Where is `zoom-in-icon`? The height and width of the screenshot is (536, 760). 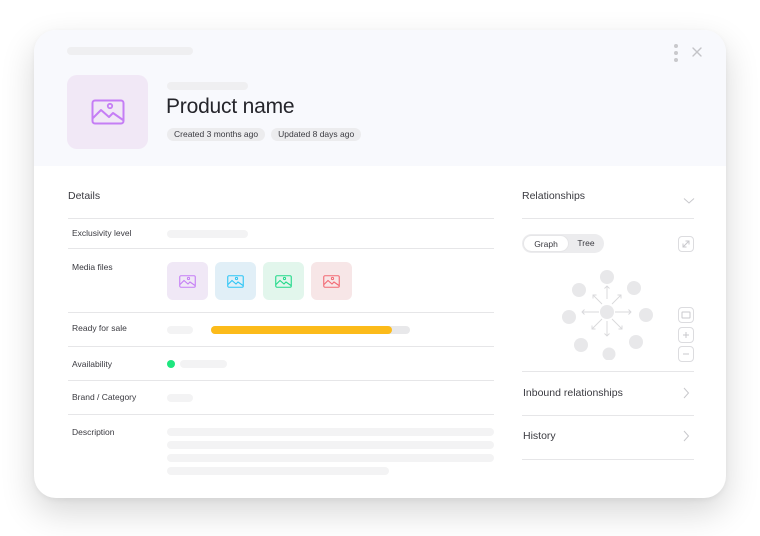 zoom-in-icon is located at coordinates (686, 335).